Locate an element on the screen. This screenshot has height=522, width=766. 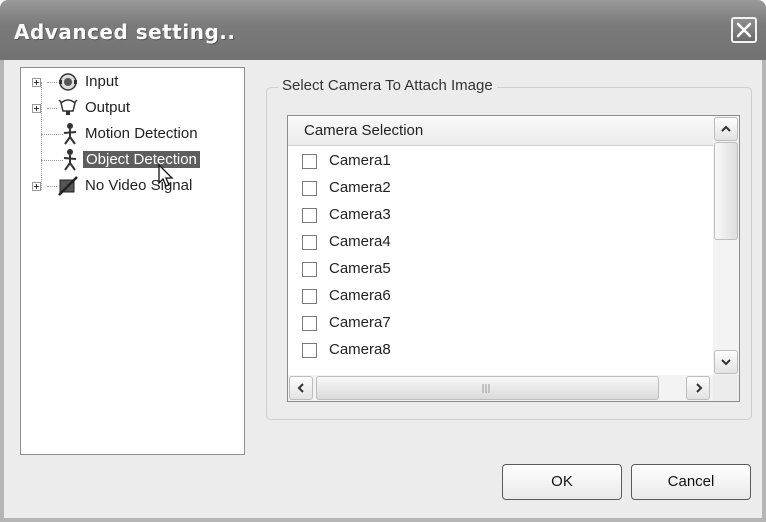
title-bar: Advanced setting.. is located at coordinates (383, 30).